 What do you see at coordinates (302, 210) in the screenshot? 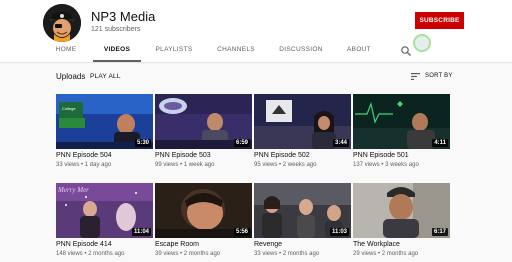
I see `video-thumbnail: 11:03` at bounding box center [302, 210].